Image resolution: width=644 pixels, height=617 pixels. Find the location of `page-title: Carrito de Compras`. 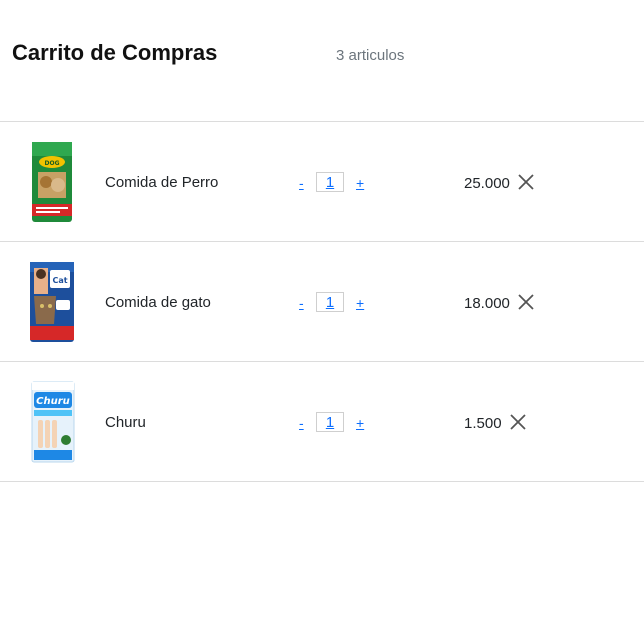

page-title: Carrito de Compras is located at coordinates (115, 52).